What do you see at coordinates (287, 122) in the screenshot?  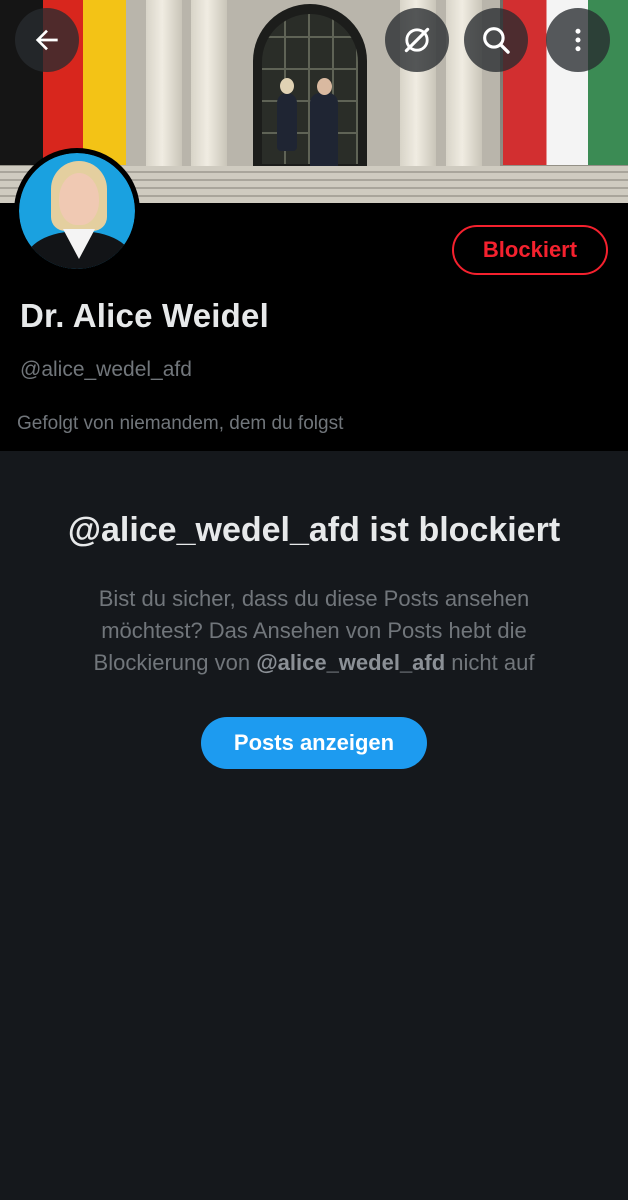 I see `banner-person-left` at bounding box center [287, 122].